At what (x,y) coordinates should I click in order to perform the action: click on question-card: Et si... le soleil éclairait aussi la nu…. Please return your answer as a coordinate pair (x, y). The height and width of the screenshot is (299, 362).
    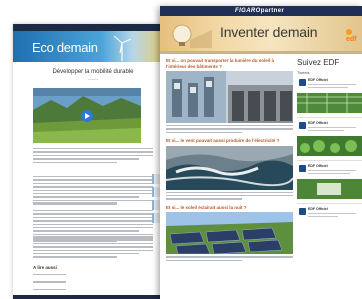
    Looking at the image, I should click on (229, 233).